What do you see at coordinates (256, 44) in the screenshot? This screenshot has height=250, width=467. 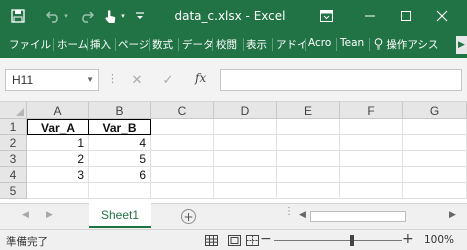 I see `tab-view: 表示` at bounding box center [256, 44].